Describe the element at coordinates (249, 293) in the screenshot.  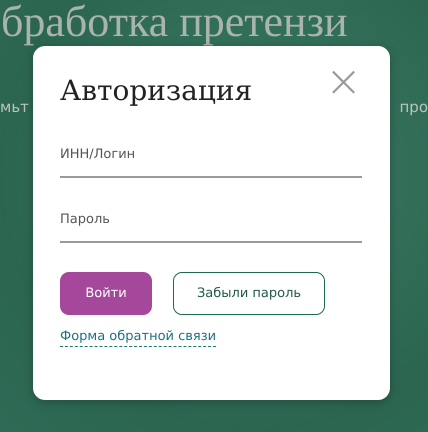
I see `forgot-password-button: Забыли пароль` at that location.